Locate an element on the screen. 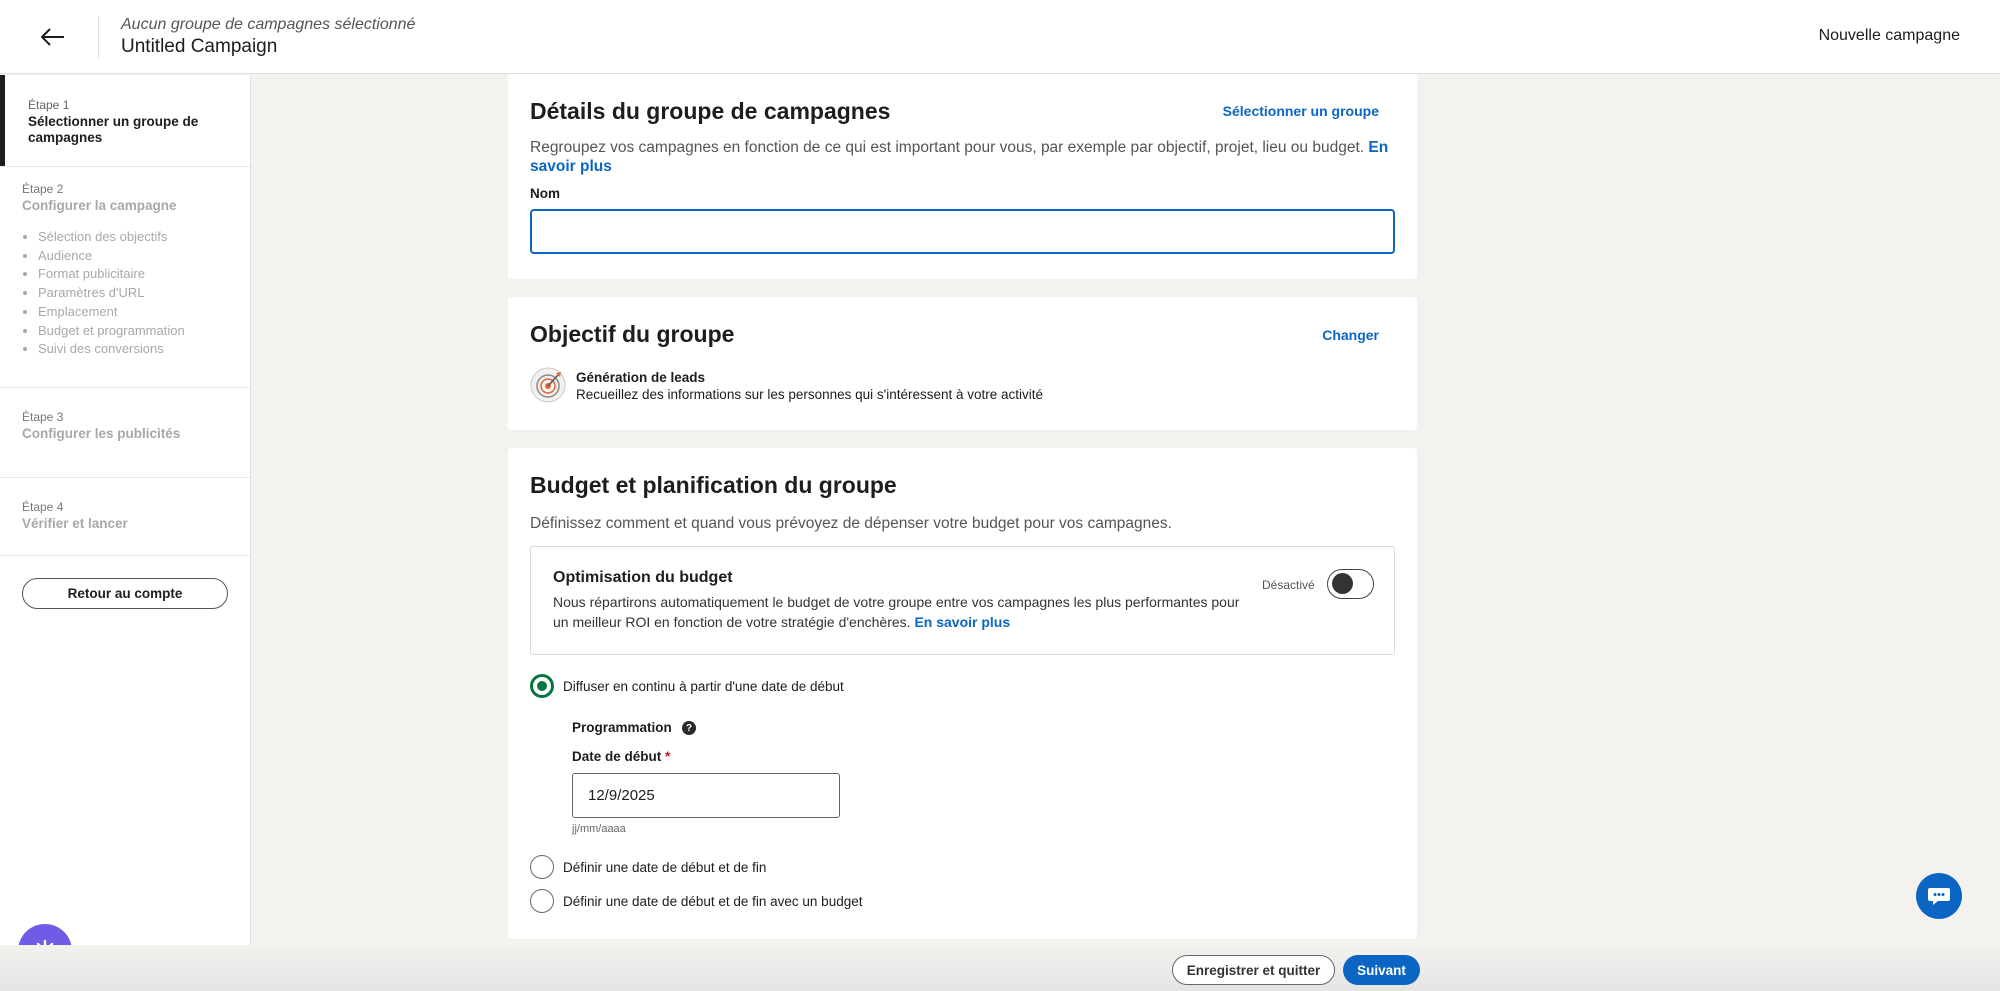 Image resolution: width=2000 pixels, height=991 pixels. substep-conversions: Suivi des conversions is located at coordinates (144, 349).